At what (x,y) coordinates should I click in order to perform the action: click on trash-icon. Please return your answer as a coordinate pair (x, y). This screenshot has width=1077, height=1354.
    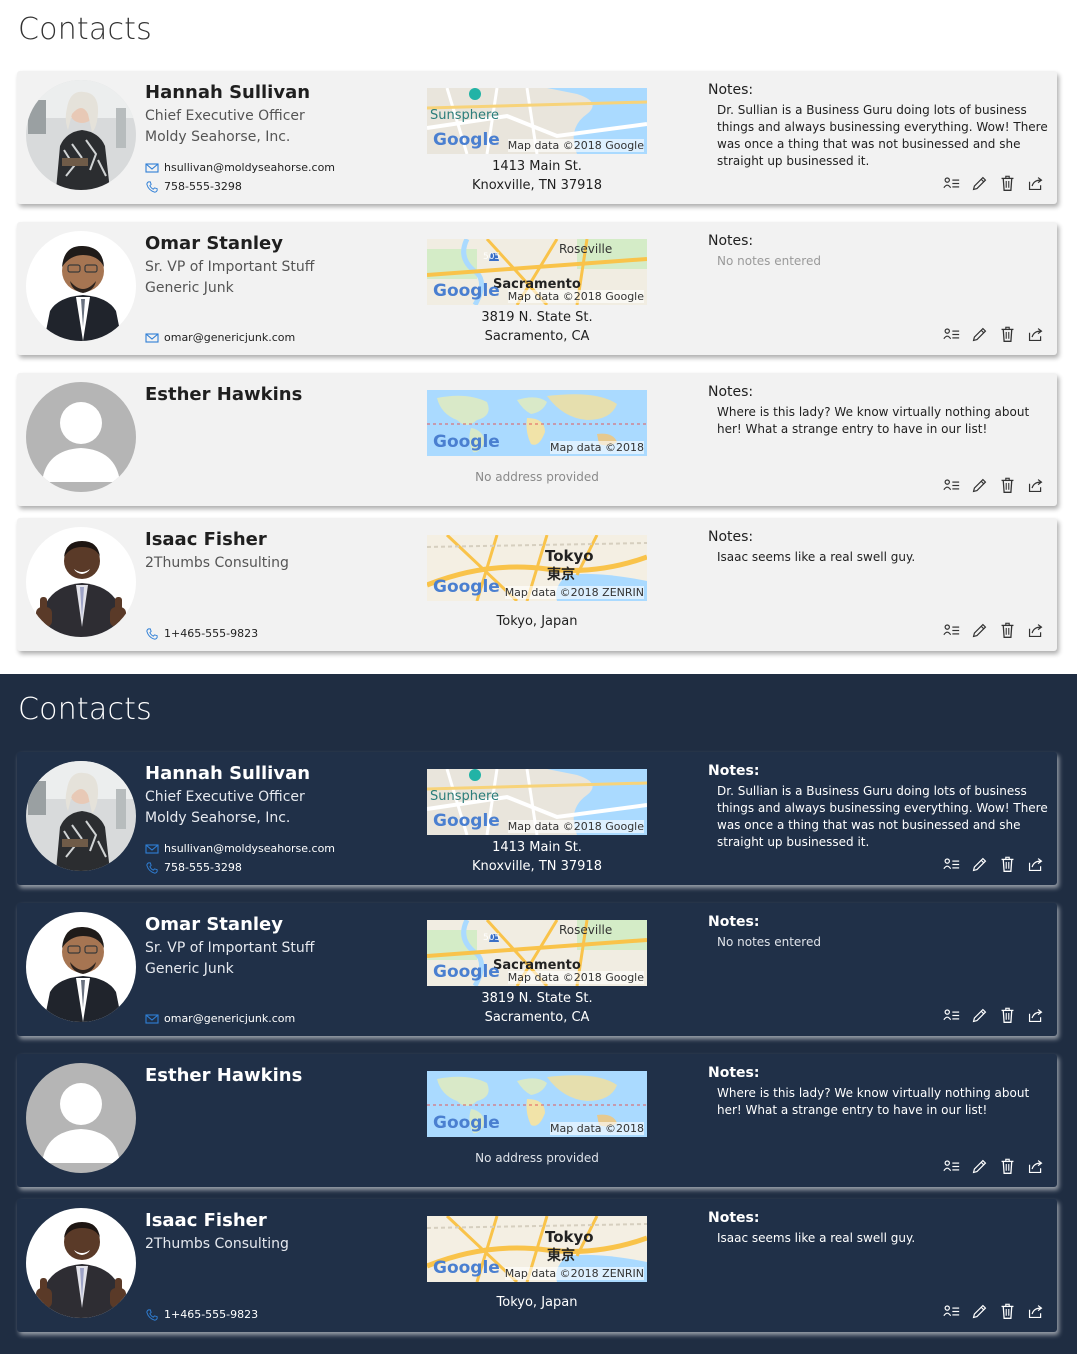
    Looking at the image, I should click on (1007, 183).